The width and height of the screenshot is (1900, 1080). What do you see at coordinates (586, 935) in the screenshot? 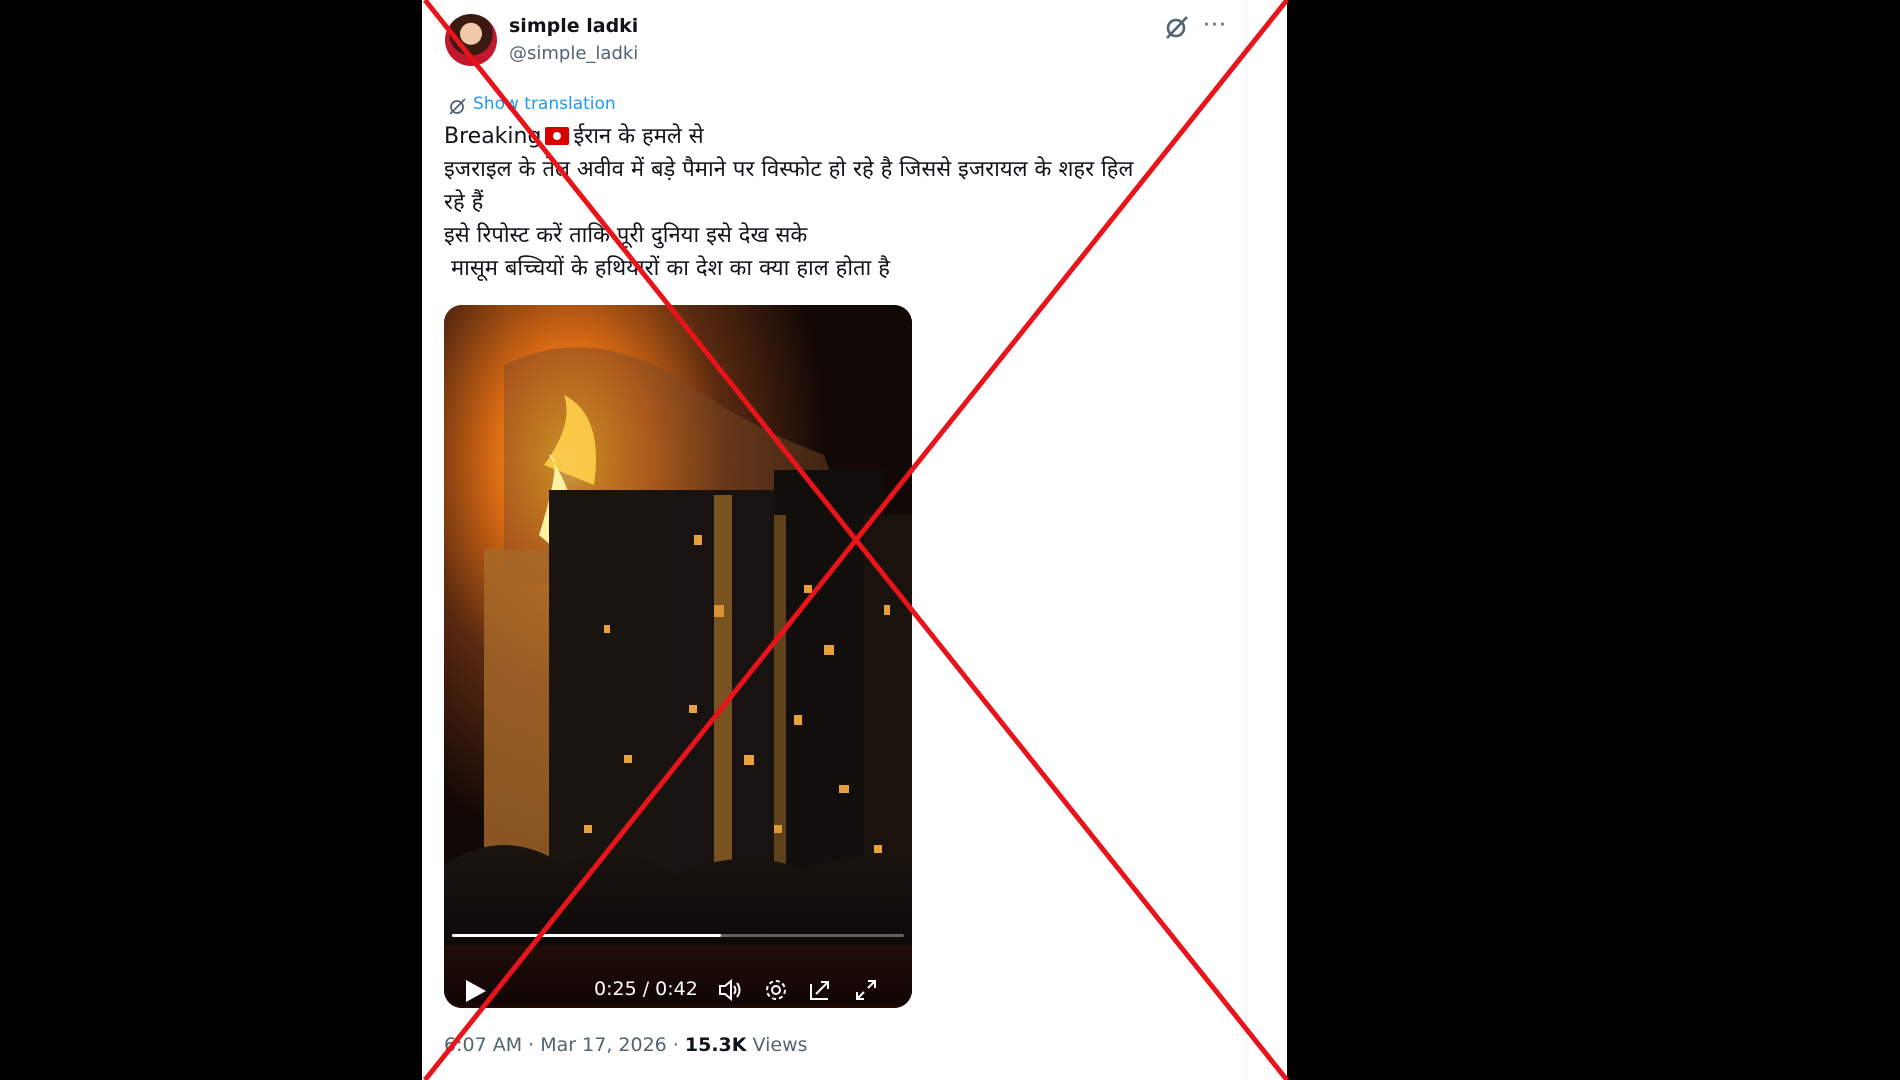
I see `video-progress-fill` at bounding box center [586, 935].